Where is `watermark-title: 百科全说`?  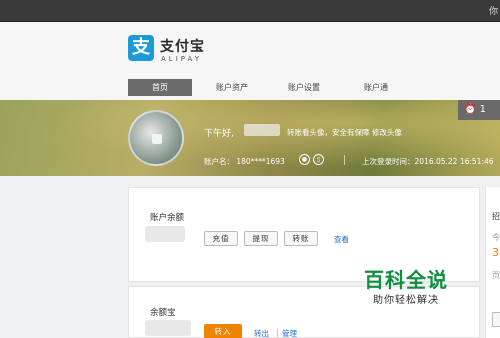 watermark-title: 百科全说 is located at coordinates (406, 280).